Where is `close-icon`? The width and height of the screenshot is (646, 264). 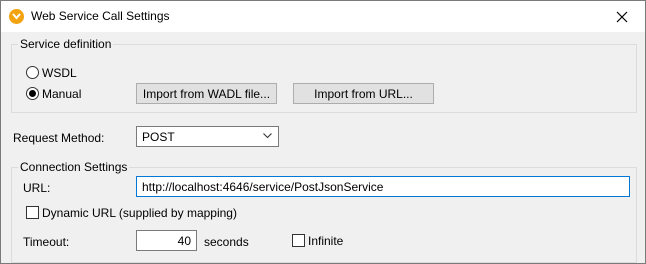 close-icon is located at coordinates (622, 16).